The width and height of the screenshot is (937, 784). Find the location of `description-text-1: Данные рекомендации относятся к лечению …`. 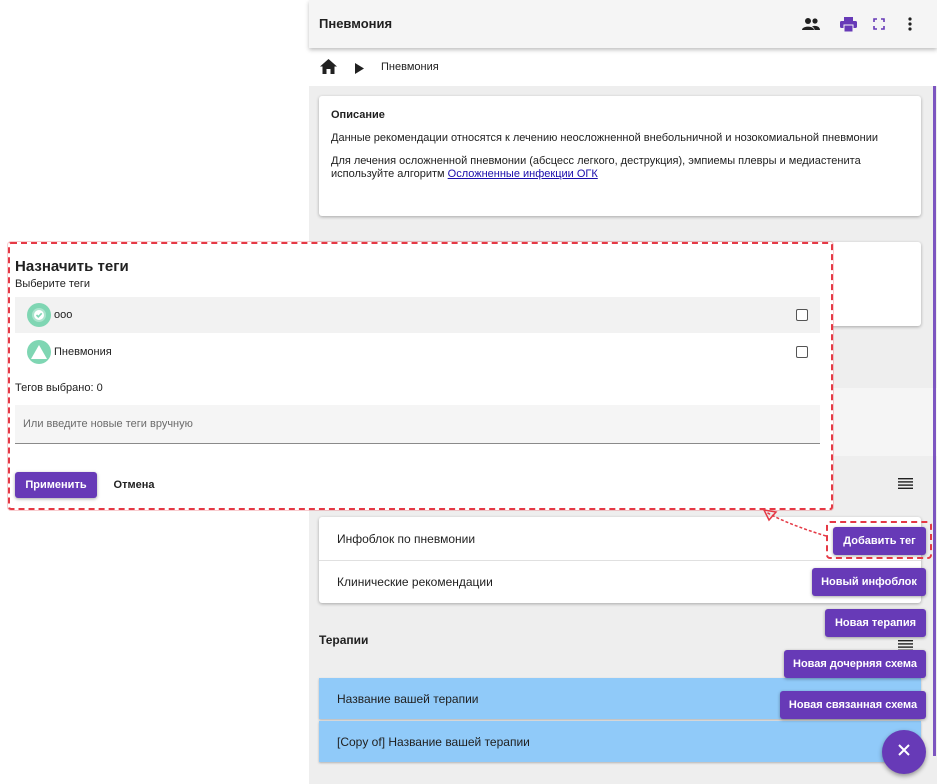

description-text-1: Данные рекомендации относятся к лечению … is located at coordinates (605, 138).